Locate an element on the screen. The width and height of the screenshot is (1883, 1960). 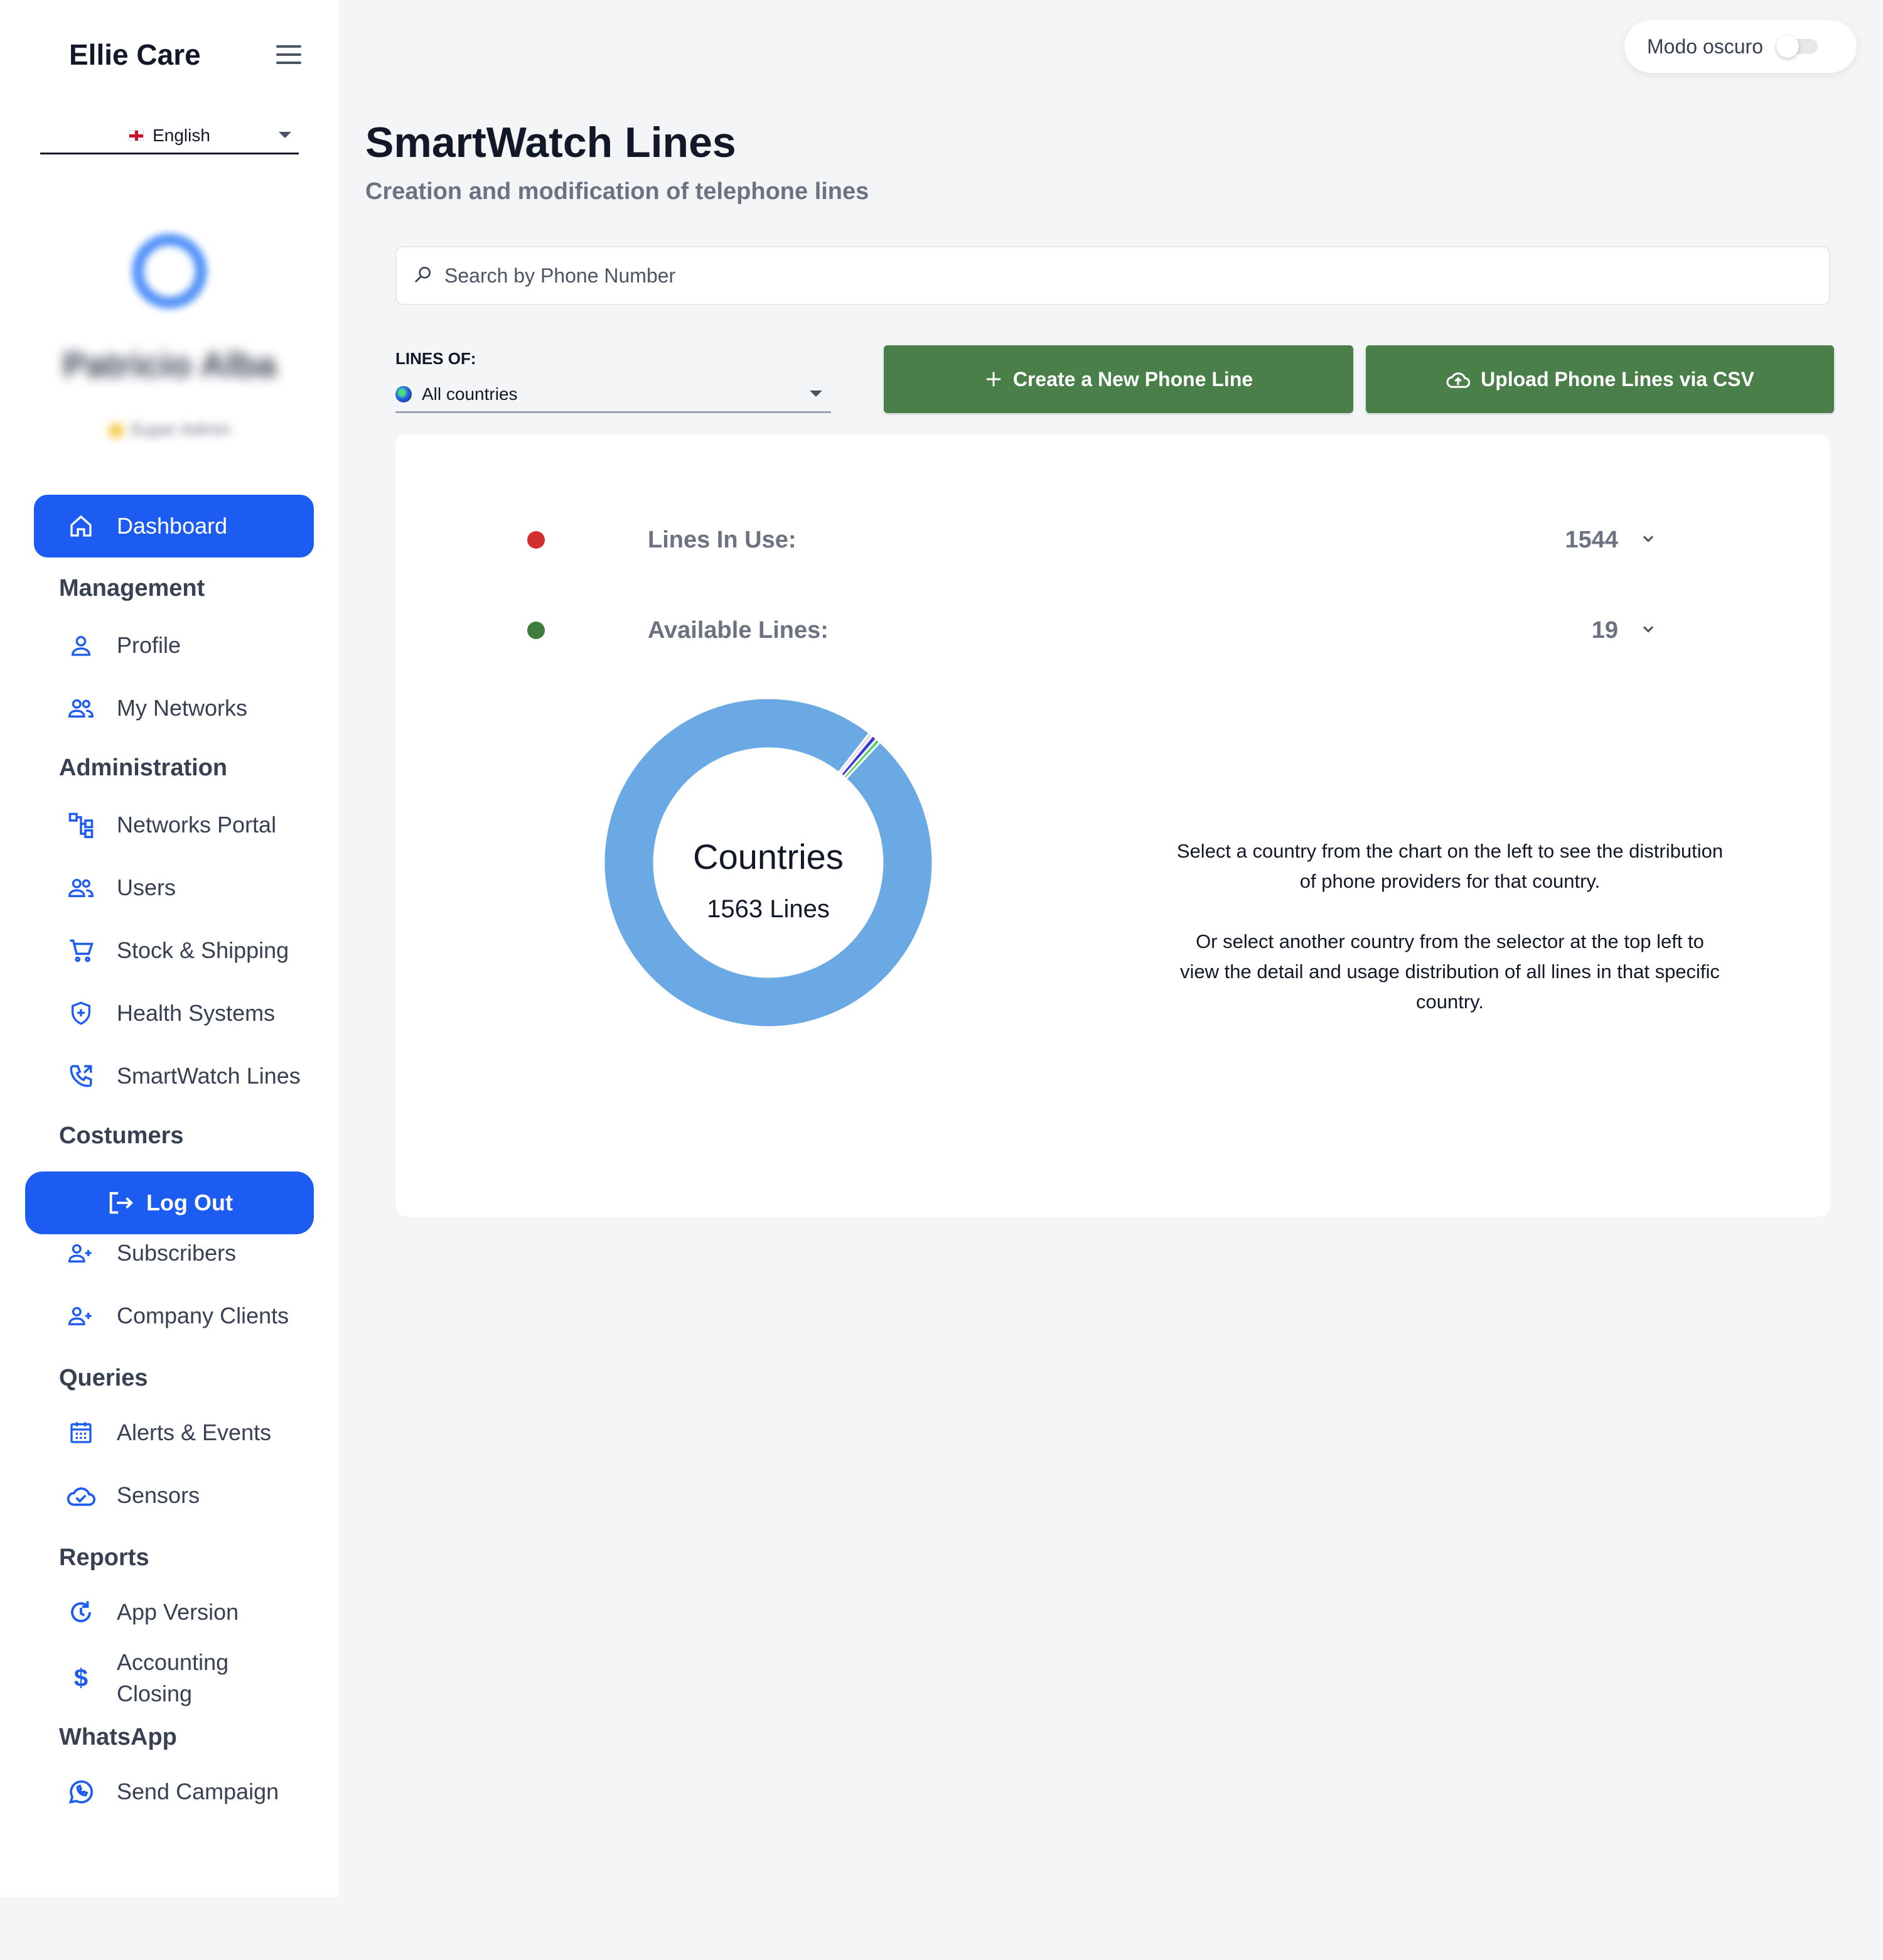
sidebar-item-label: Send Campaign is located at coordinates (198, 1791).